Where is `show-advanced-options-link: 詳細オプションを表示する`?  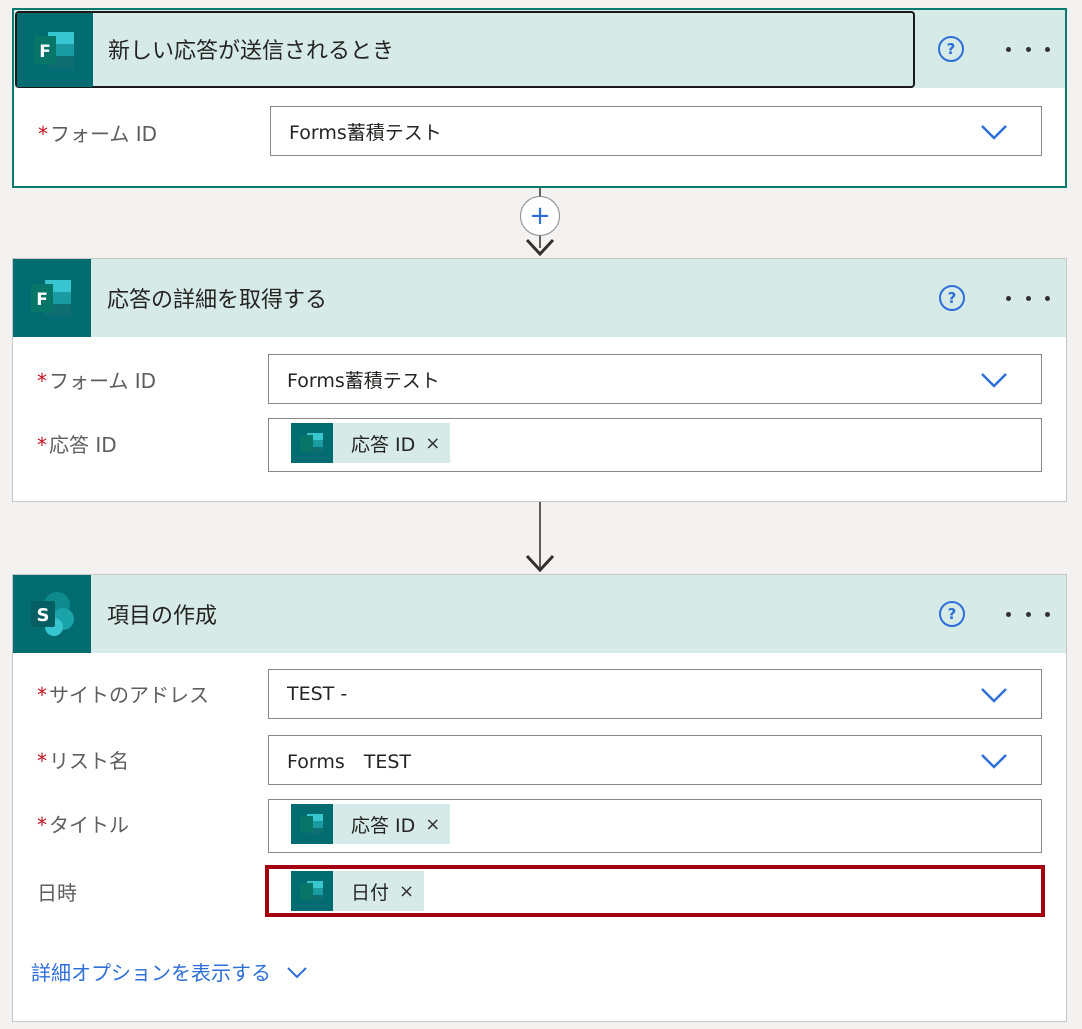
show-advanced-options-link: 詳細オプションを表示する is located at coordinates (170, 971).